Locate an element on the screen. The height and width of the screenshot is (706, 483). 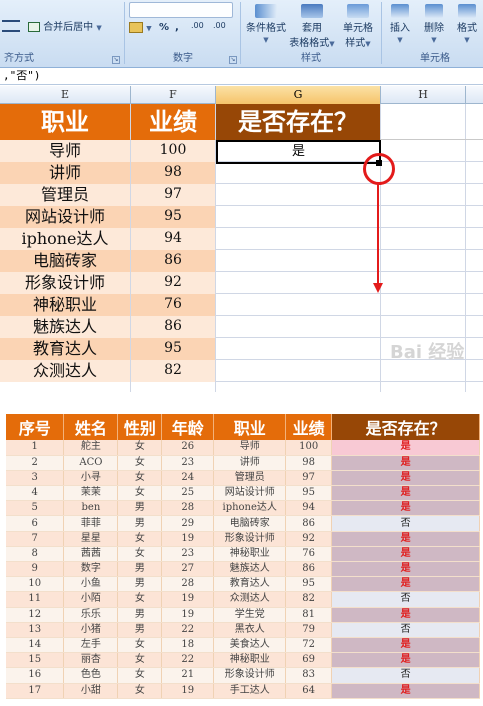
cell-job: 教育达人 is located at coordinates (65, 349).